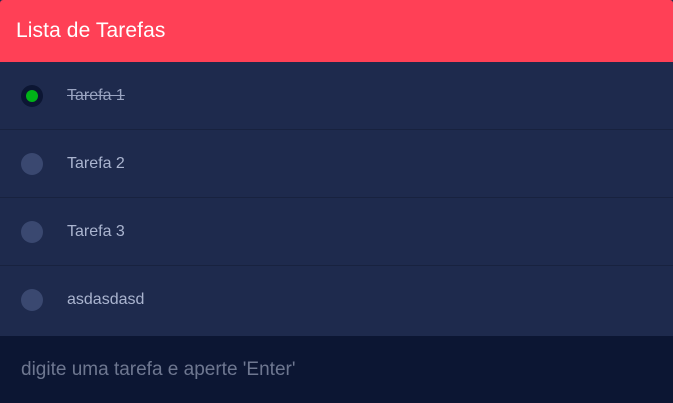  Describe the element at coordinates (96, 95) in the screenshot. I see `task-label: Tarefa 1` at that location.